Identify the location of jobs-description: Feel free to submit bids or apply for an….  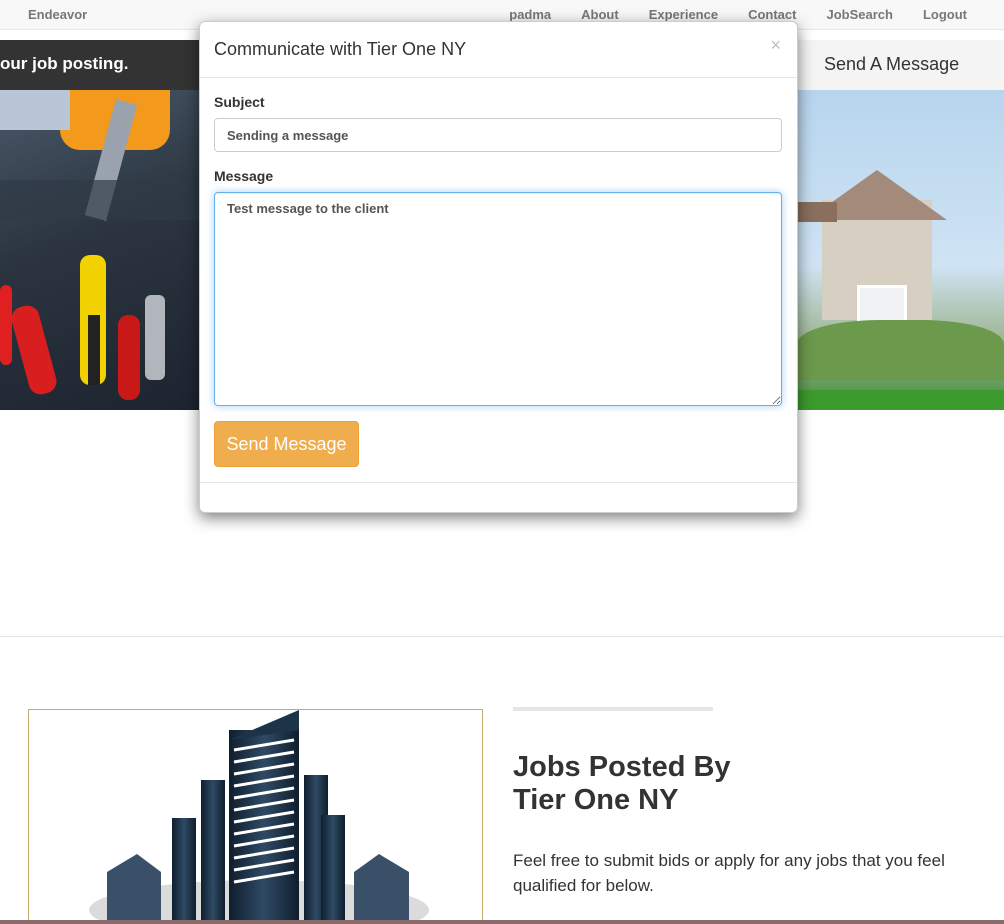
(729, 873).